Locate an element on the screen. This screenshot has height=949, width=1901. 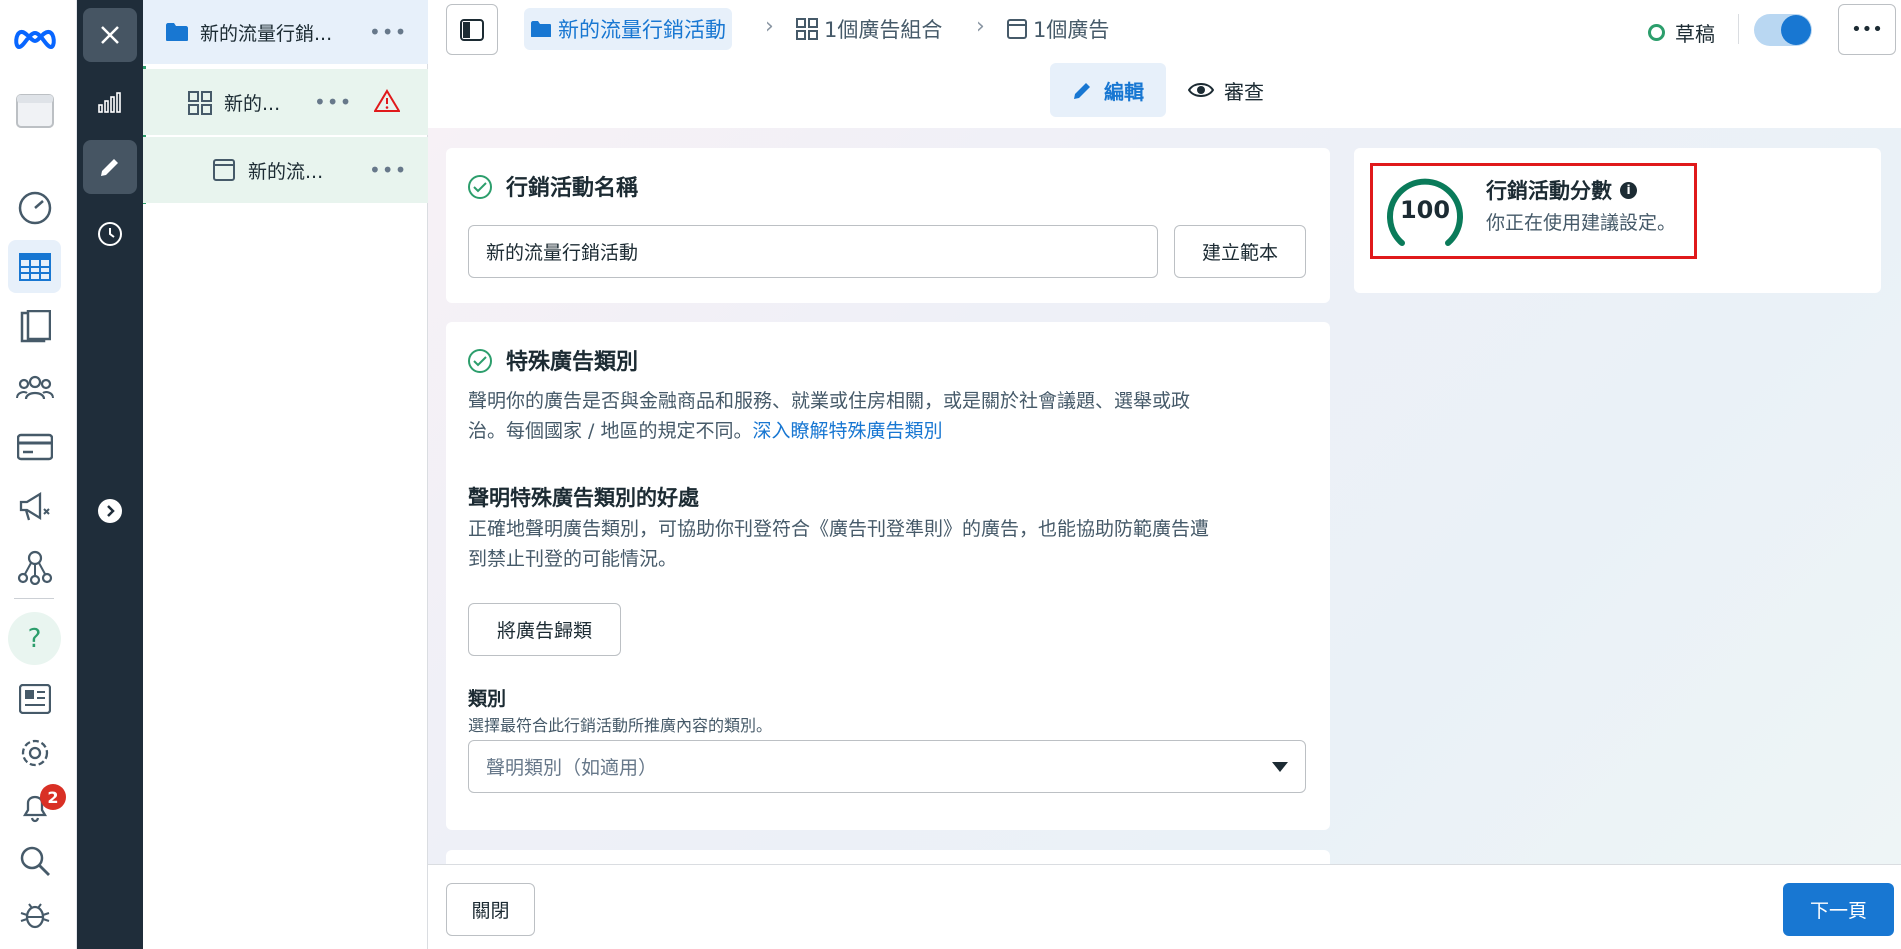
category-label: 類別 is located at coordinates (487, 699).